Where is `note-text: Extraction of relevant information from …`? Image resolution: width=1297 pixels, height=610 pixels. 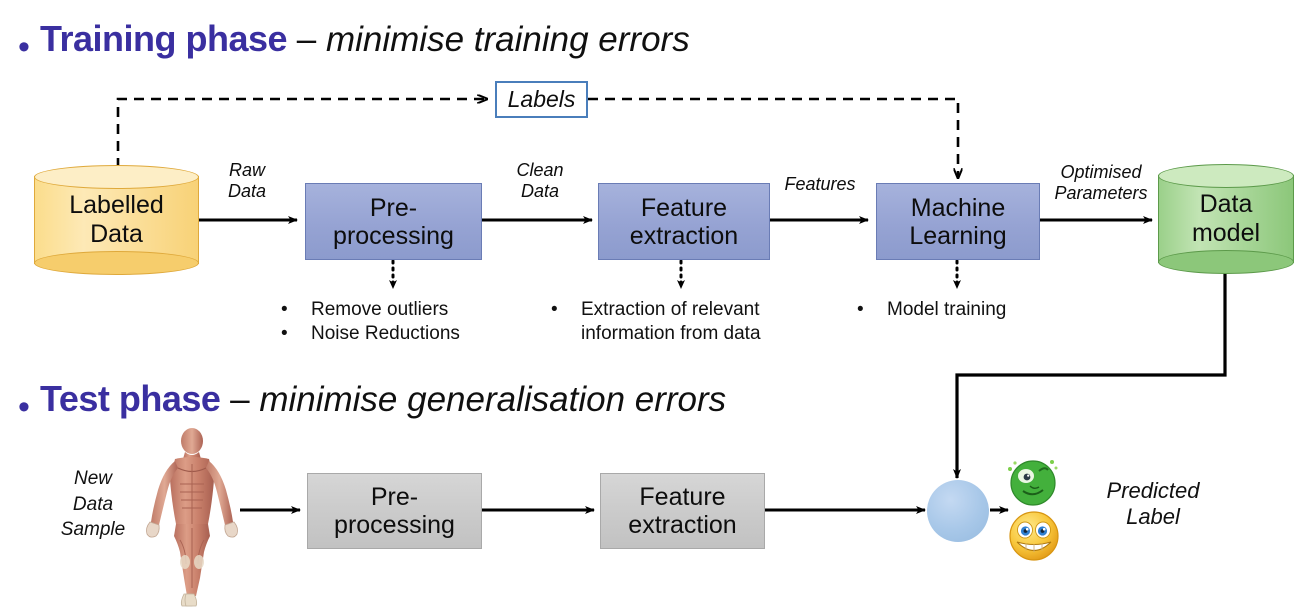 note-text: Extraction of relevant information from … is located at coordinates (671, 322).